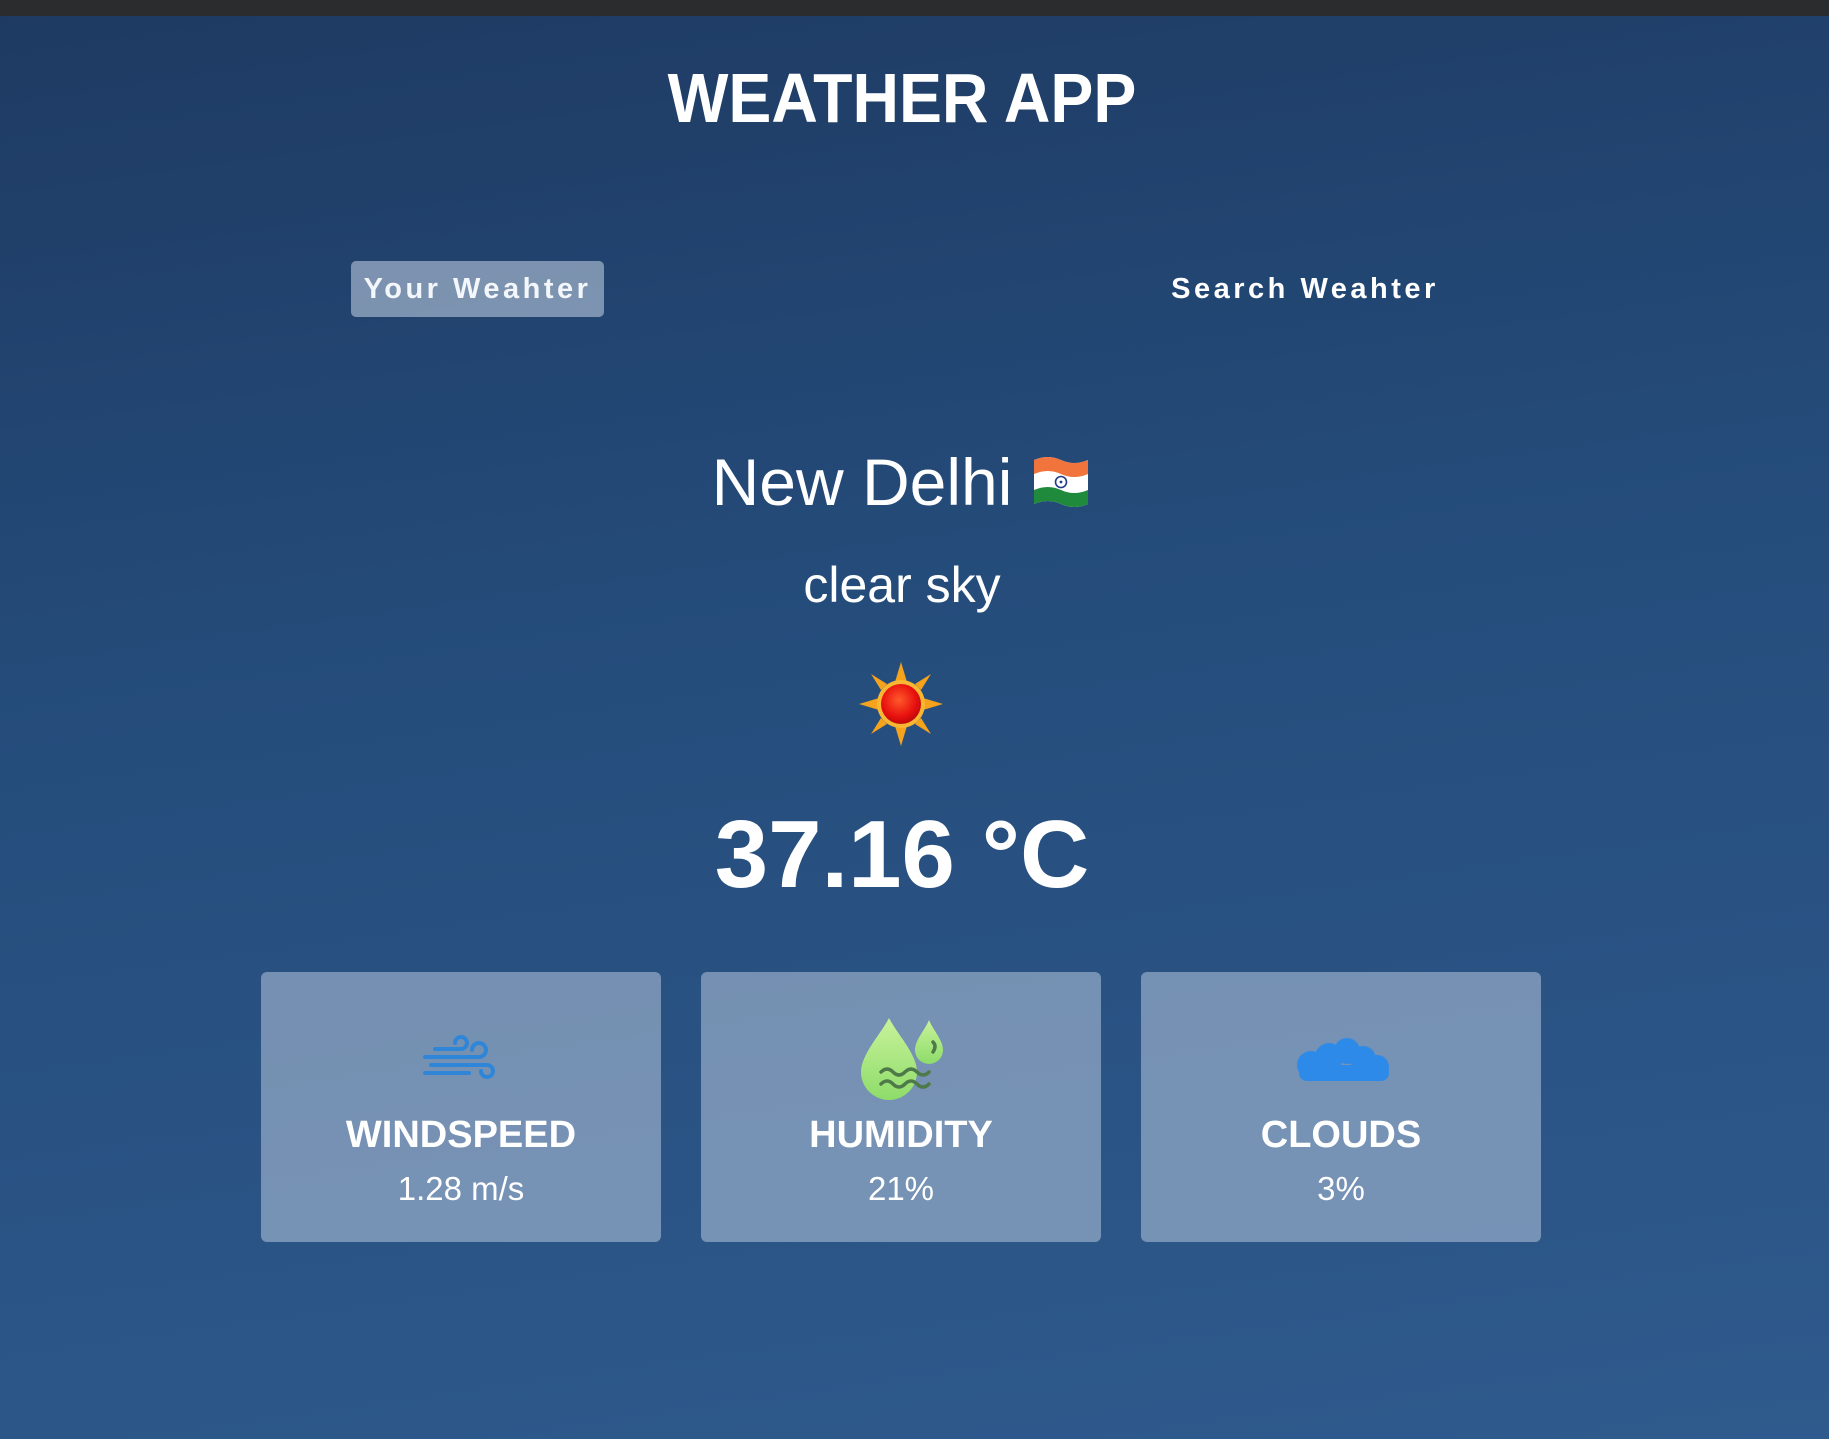  Describe the element at coordinates (901, 704) in the screenshot. I see `sun-icon` at that location.